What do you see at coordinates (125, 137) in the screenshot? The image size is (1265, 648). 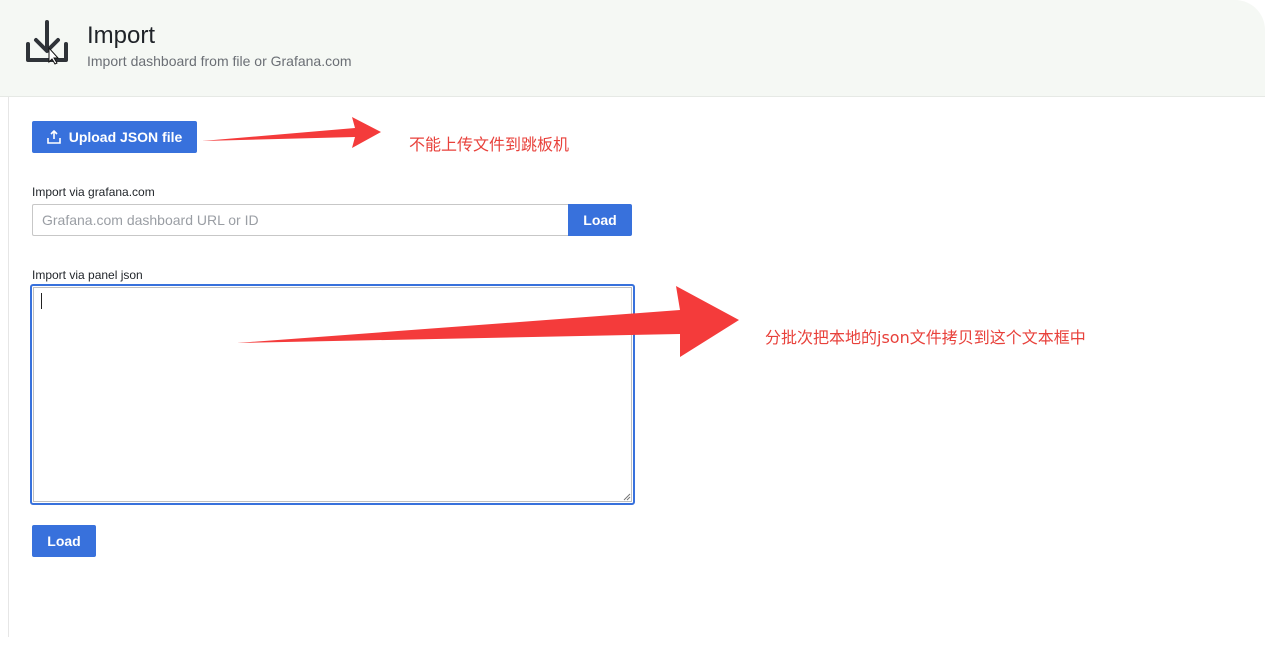 I see `upload-json-label: Upload JSON file` at bounding box center [125, 137].